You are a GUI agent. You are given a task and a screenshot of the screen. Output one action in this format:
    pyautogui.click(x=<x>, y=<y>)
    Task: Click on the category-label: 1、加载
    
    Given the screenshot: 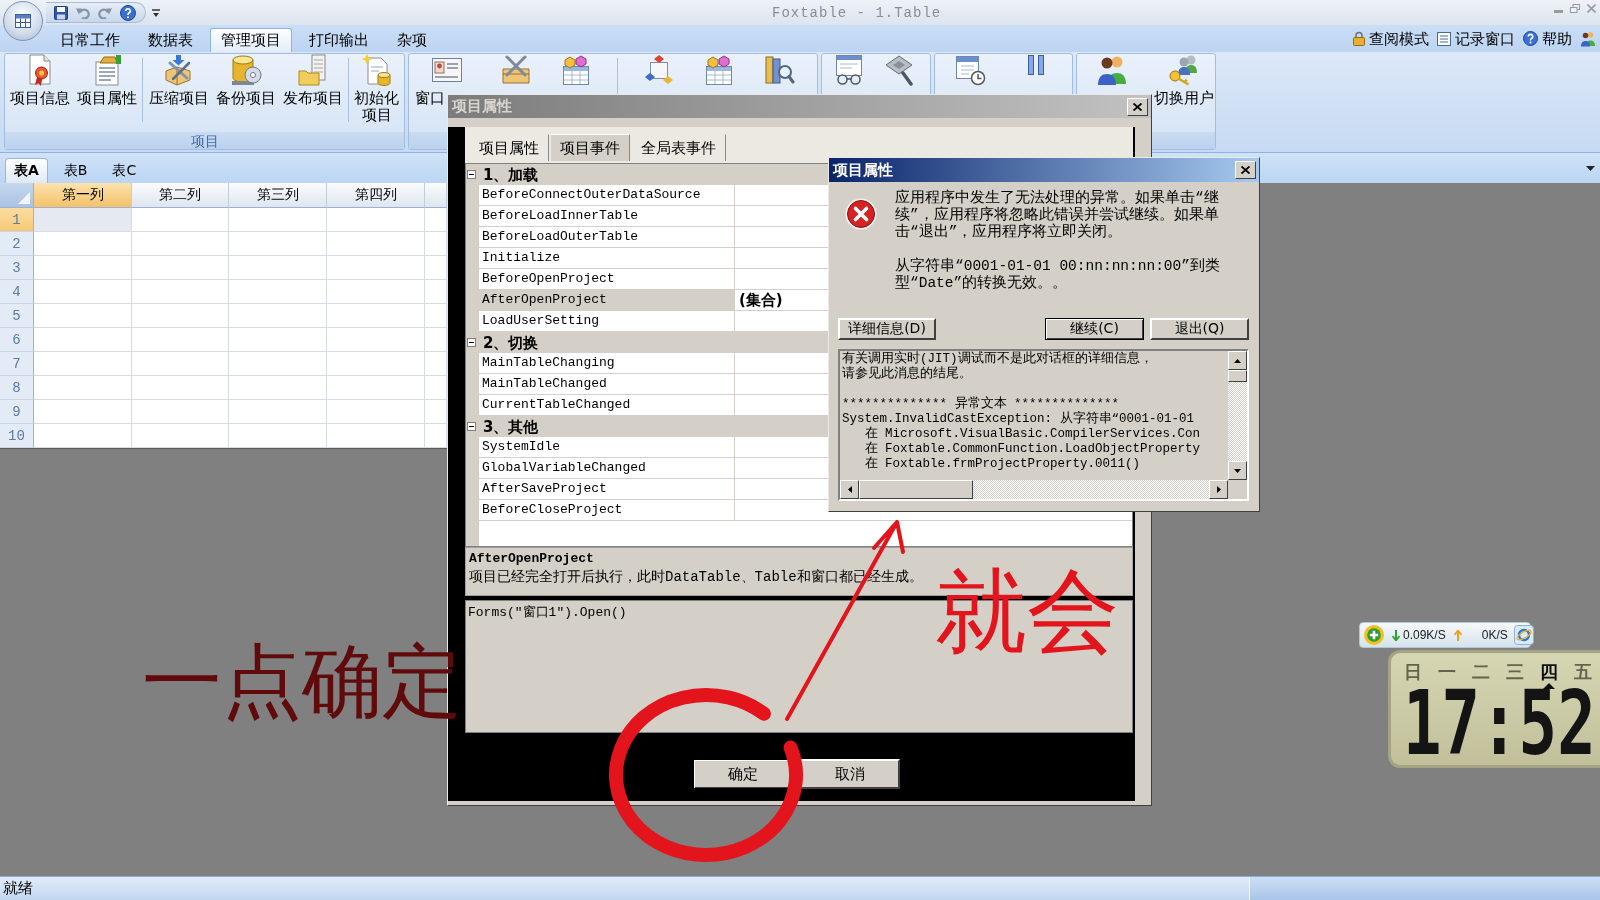 What is the action you would take?
    pyautogui.click(x=511, y=174)
    